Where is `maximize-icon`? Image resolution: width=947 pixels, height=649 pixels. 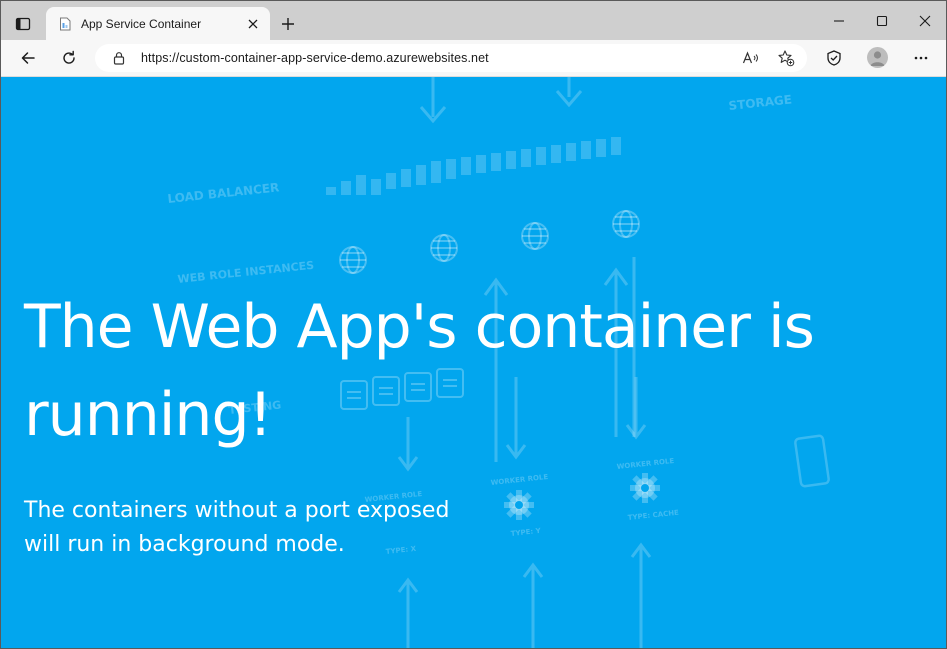 maximize-icon is located at coordinates (882, 21).